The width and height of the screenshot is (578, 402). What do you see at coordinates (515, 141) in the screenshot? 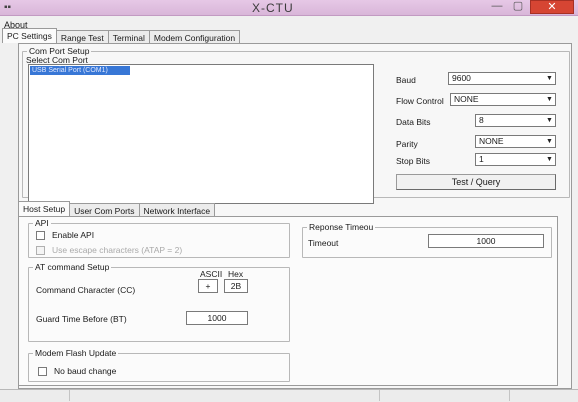
I see `parity-select: NONE ▼` at bounding box center [515, 141].